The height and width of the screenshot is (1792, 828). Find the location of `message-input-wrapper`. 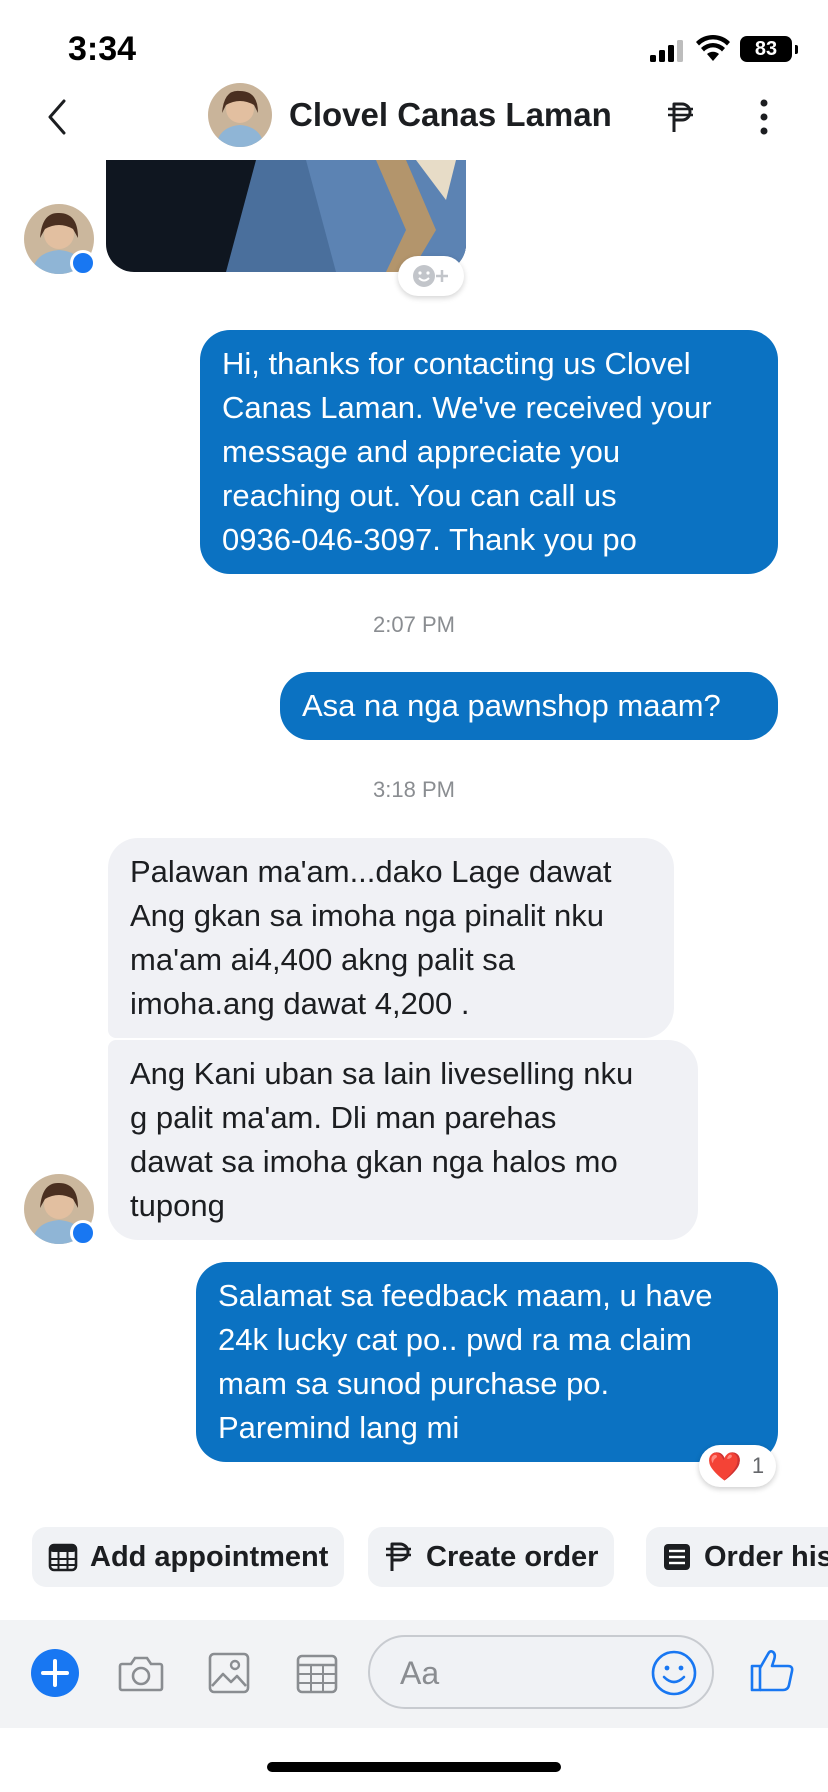

message-input-wrapper is located at coordinates (541, 1672).